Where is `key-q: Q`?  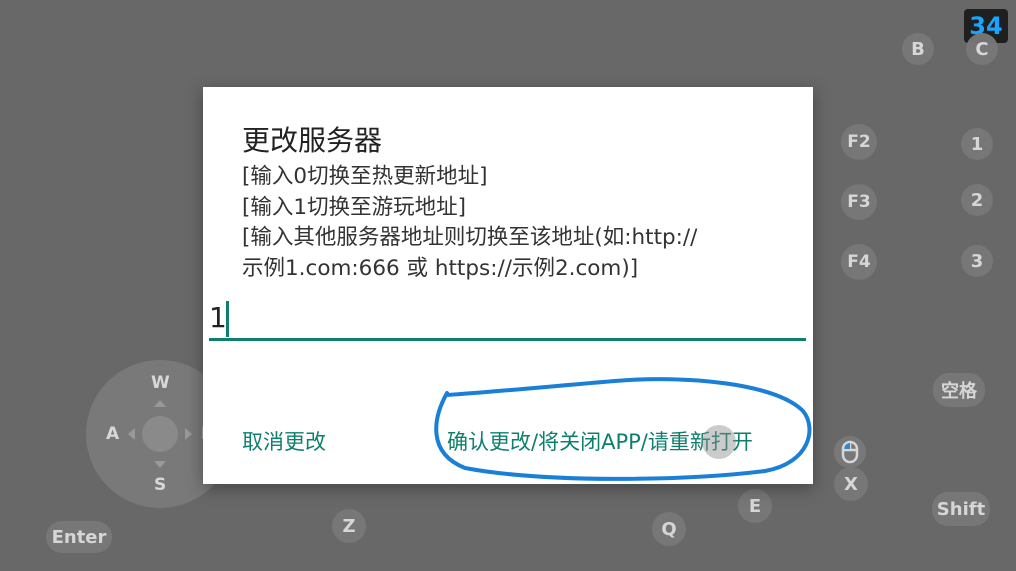
key-q: Q is located at coordinates (669, 529).